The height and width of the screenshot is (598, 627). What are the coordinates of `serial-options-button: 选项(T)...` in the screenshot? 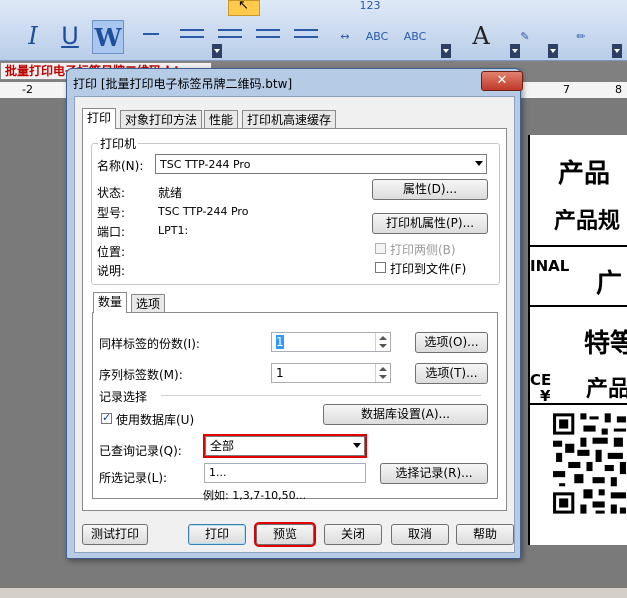 It's located at (451, 373).